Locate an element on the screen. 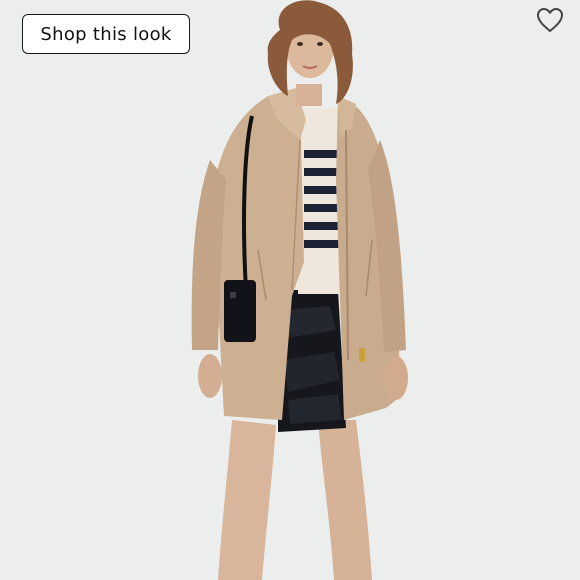 This screenshot has width=580, height=580. favorite-button is located at coordinates (550, 20).